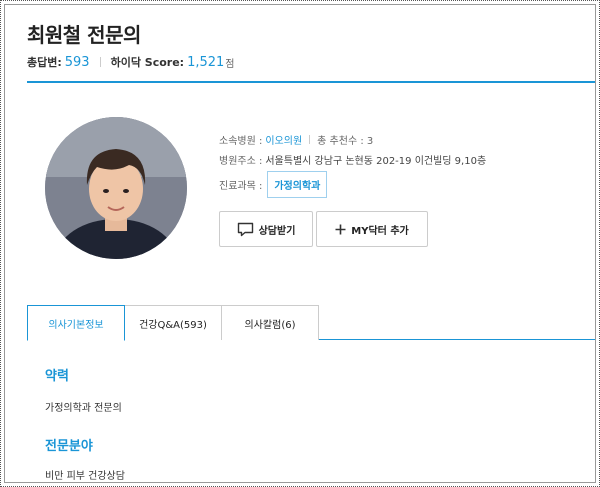 This screenshot has height=487, width=600. I want to click on doctor-photo, so click(116, 188).